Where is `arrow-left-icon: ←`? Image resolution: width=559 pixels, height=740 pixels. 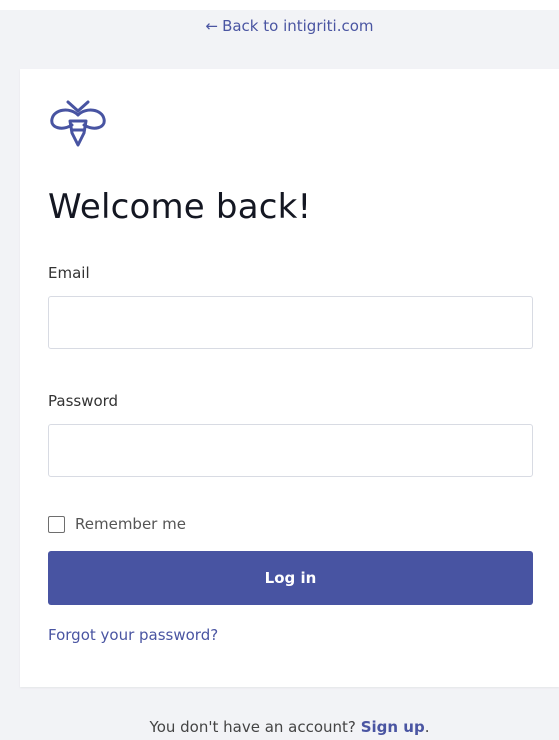 arrow-left-icon: ← is located at coordinates (212, 26).